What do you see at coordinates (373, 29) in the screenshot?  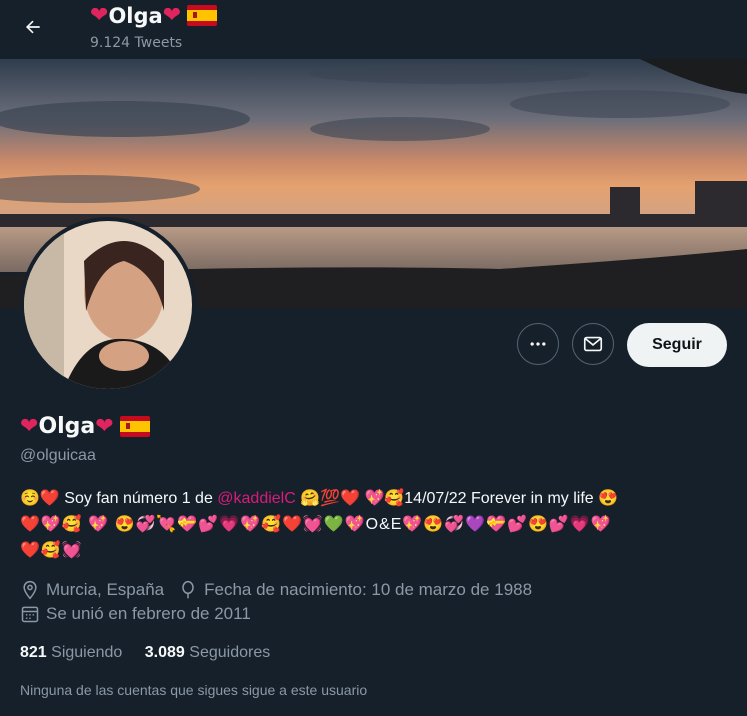 I see `top-bar: ❤ Olga ❤ 9.124 Tweets` at bounding box center [373, 29].